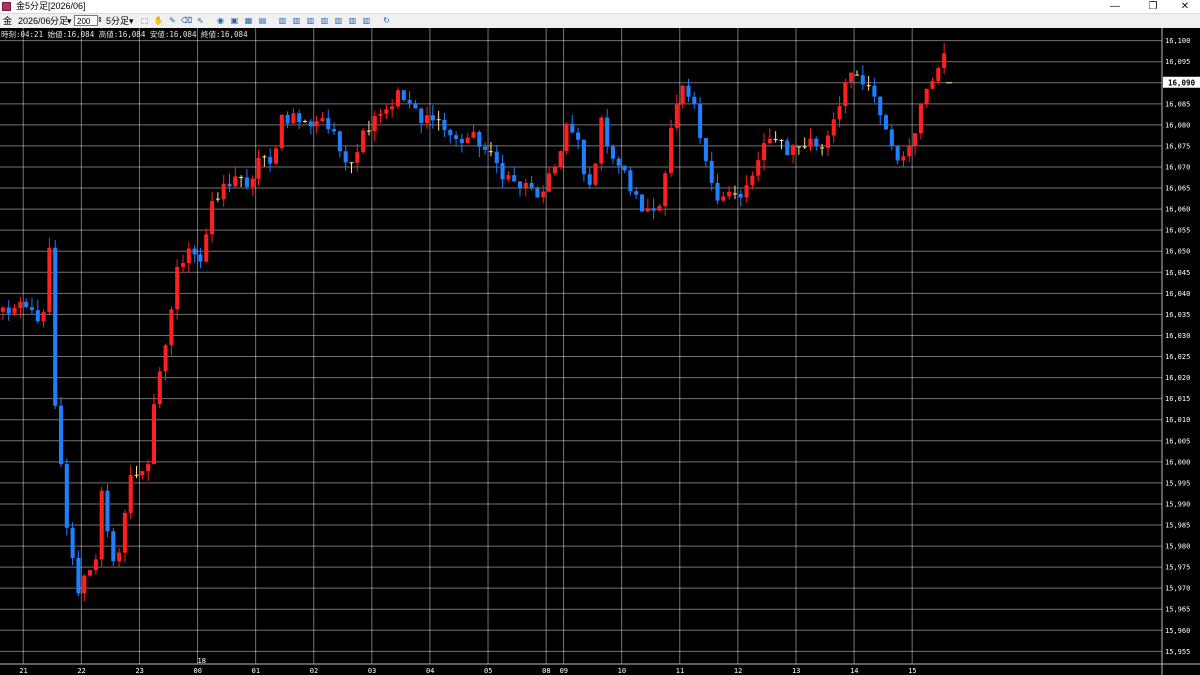 This screenshot has width=1200, height=675. What do you see at coordinates (69, 21) in the screenshot?
I see `unit-dropdown-icon: ▾` at bounding box center [69, 21].